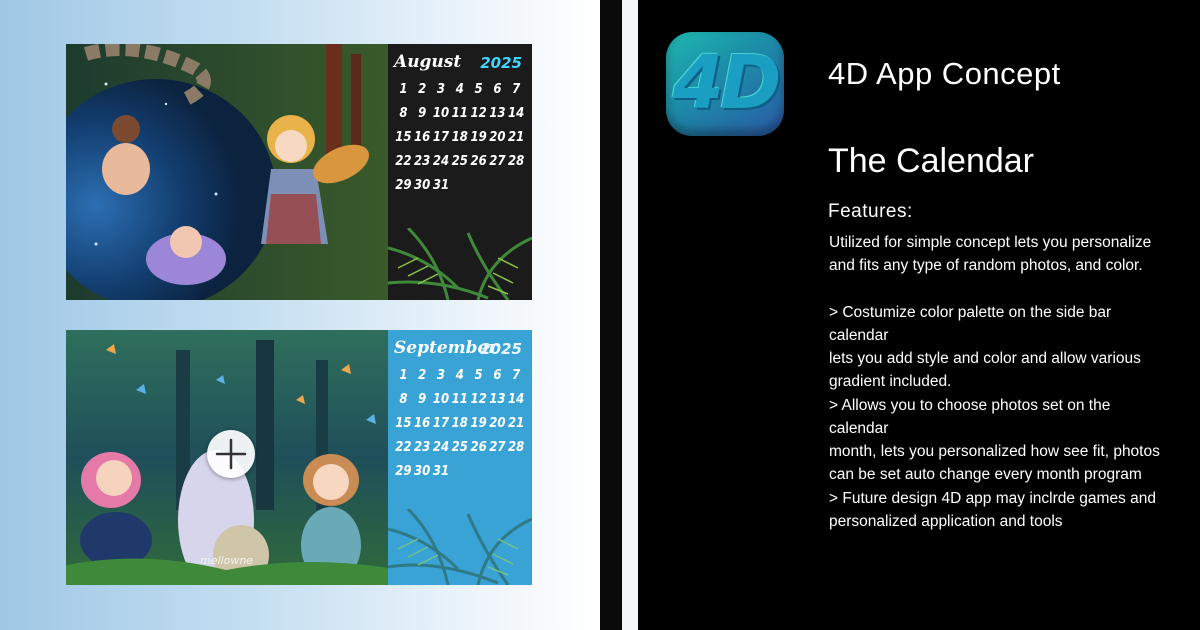 The image size is (1200, 630). I want to click on plus-icon, so click(231, 454).